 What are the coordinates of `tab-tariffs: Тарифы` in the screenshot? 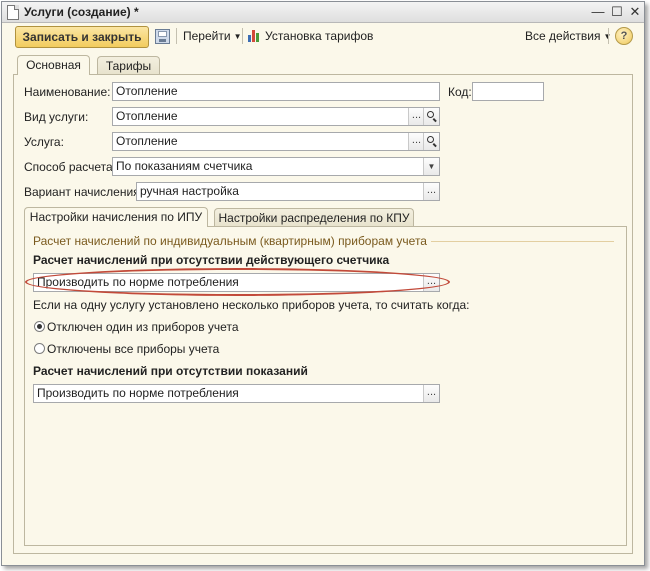 It's located at (128, 65).